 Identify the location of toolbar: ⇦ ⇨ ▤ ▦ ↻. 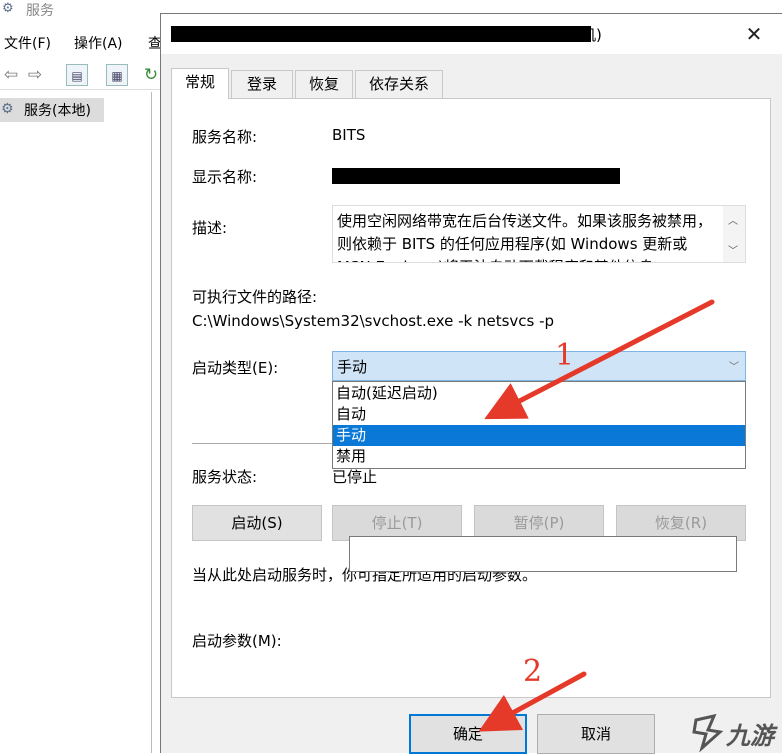
(80, 76).